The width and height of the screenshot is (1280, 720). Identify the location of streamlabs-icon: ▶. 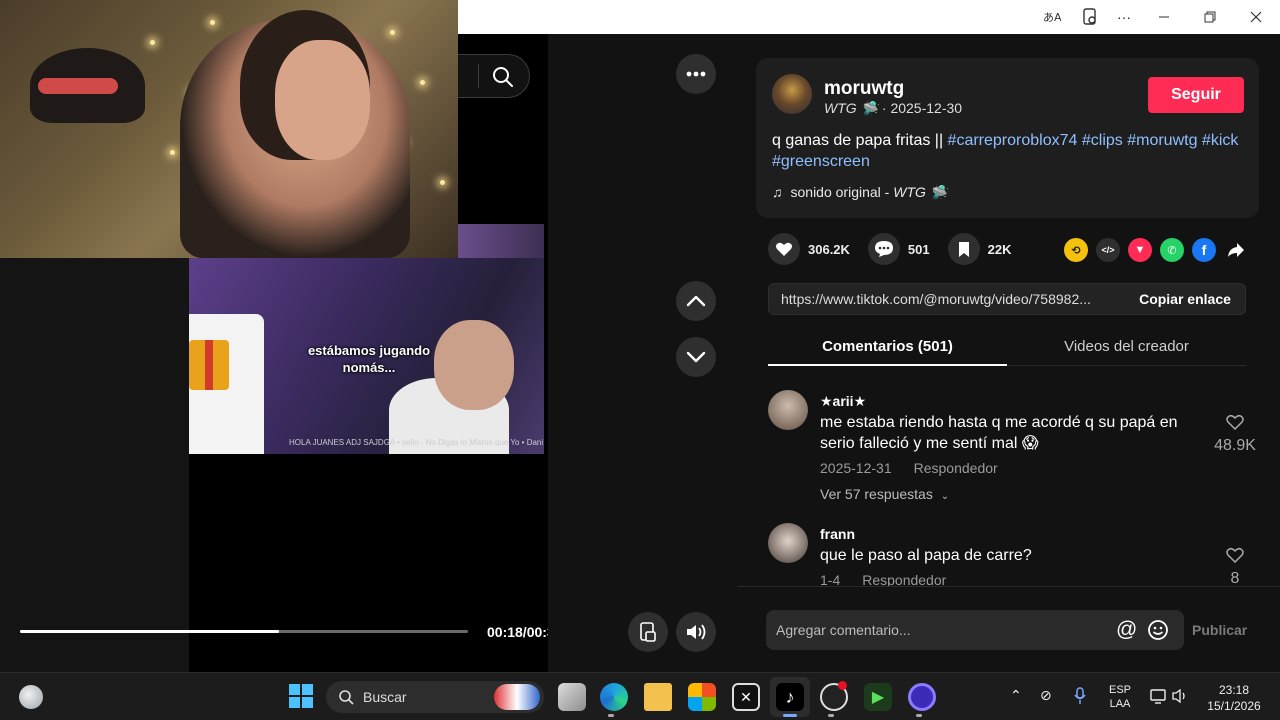
(878, 697).